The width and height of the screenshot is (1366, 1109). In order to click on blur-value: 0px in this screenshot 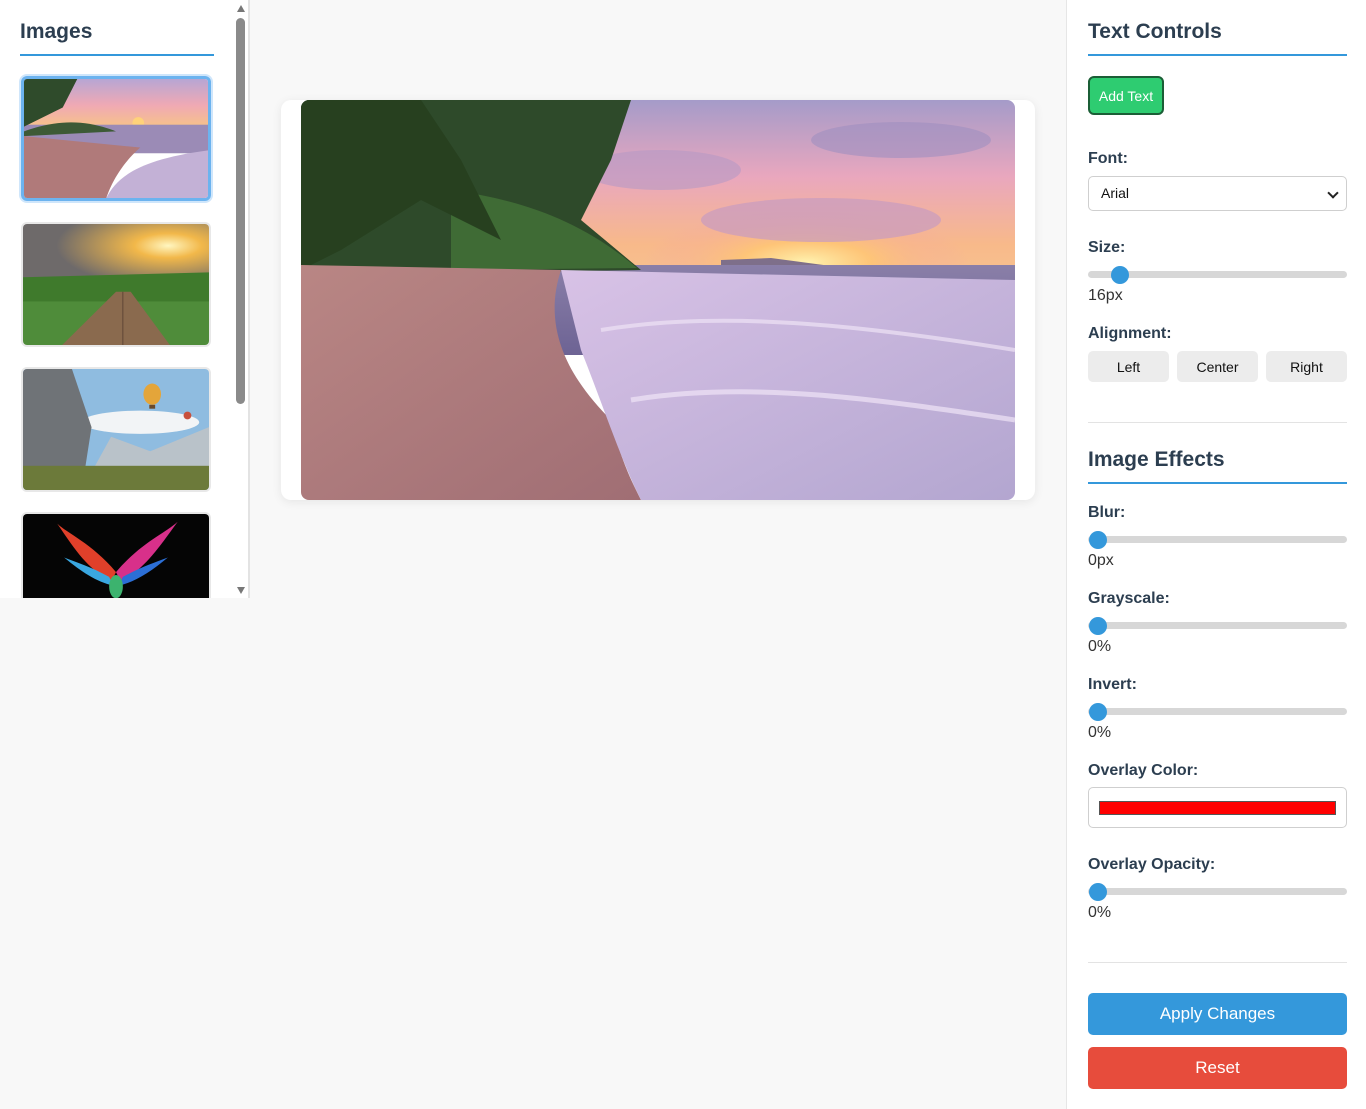, I will do `click(1101, 560)`.